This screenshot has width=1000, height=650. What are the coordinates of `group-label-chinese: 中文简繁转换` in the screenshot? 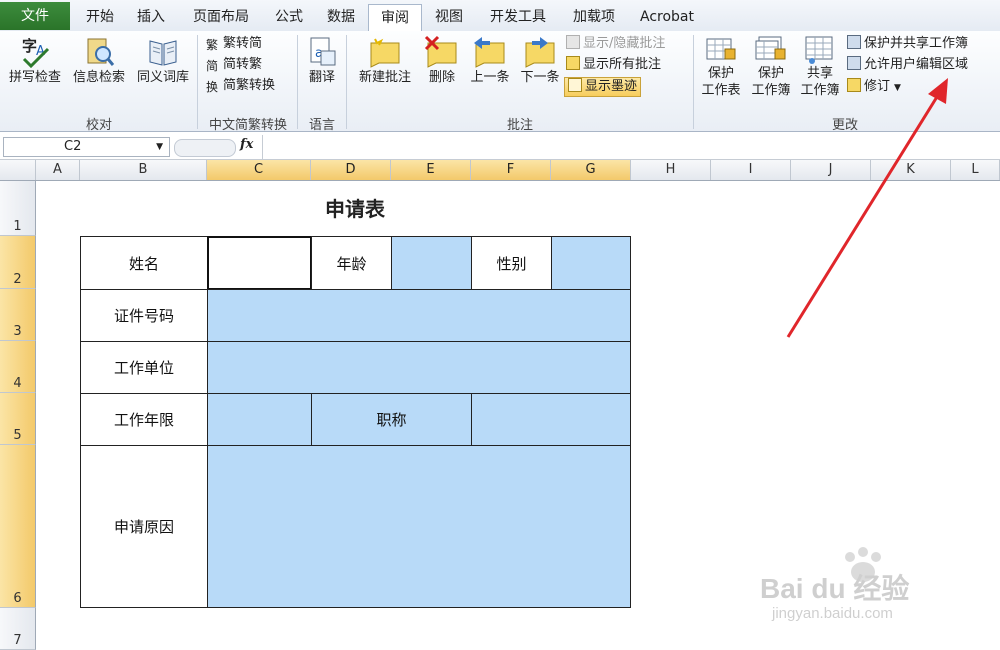 It's located at (247, 125).